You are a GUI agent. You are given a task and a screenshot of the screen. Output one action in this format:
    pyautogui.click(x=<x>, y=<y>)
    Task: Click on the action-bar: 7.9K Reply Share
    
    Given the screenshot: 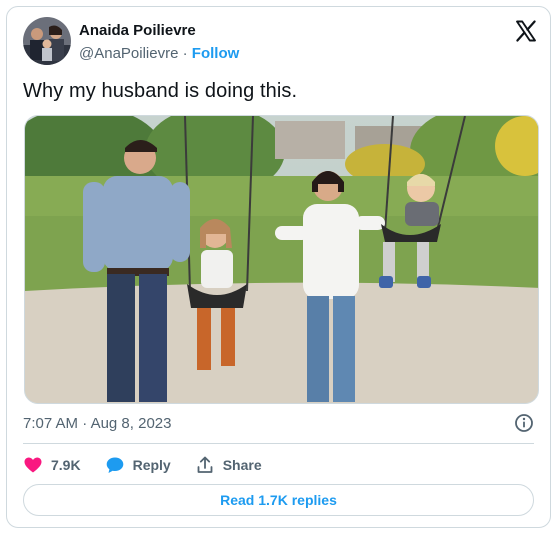 What is the action you would take?
    pyautogui.click(x=154, y=465)
    